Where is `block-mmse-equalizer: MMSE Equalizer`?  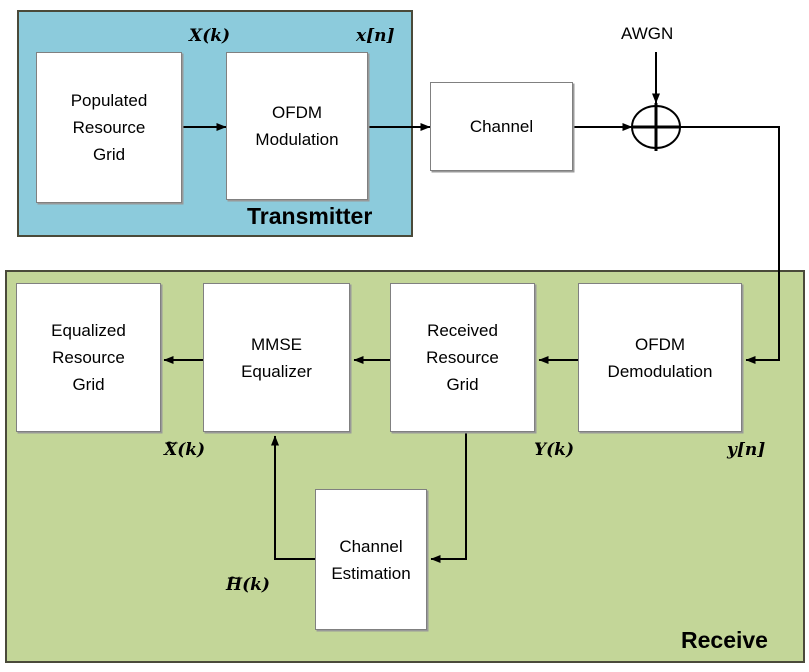 block-mmse-equalizer: MMSE Equalizer is located at coordinates (276, 357).